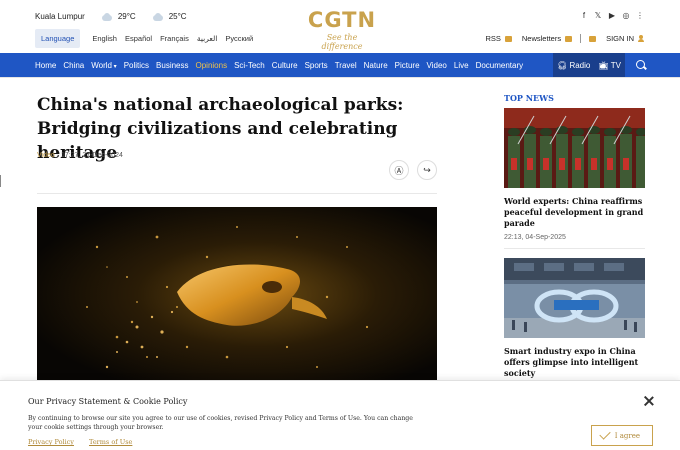  I want to click on news-thumbnail-parade, so click(574, 148).